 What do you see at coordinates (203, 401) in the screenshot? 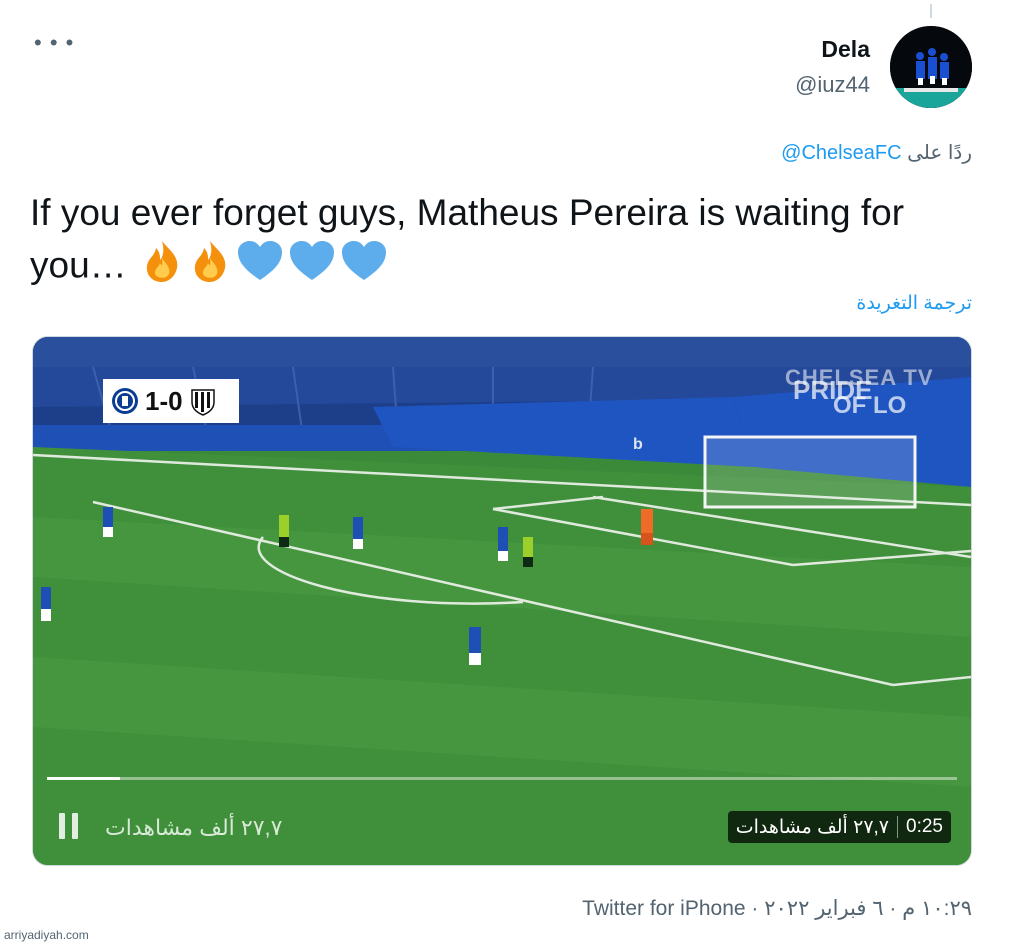
I see `west-brom-crest-icon` at bounding box center [203, 401].